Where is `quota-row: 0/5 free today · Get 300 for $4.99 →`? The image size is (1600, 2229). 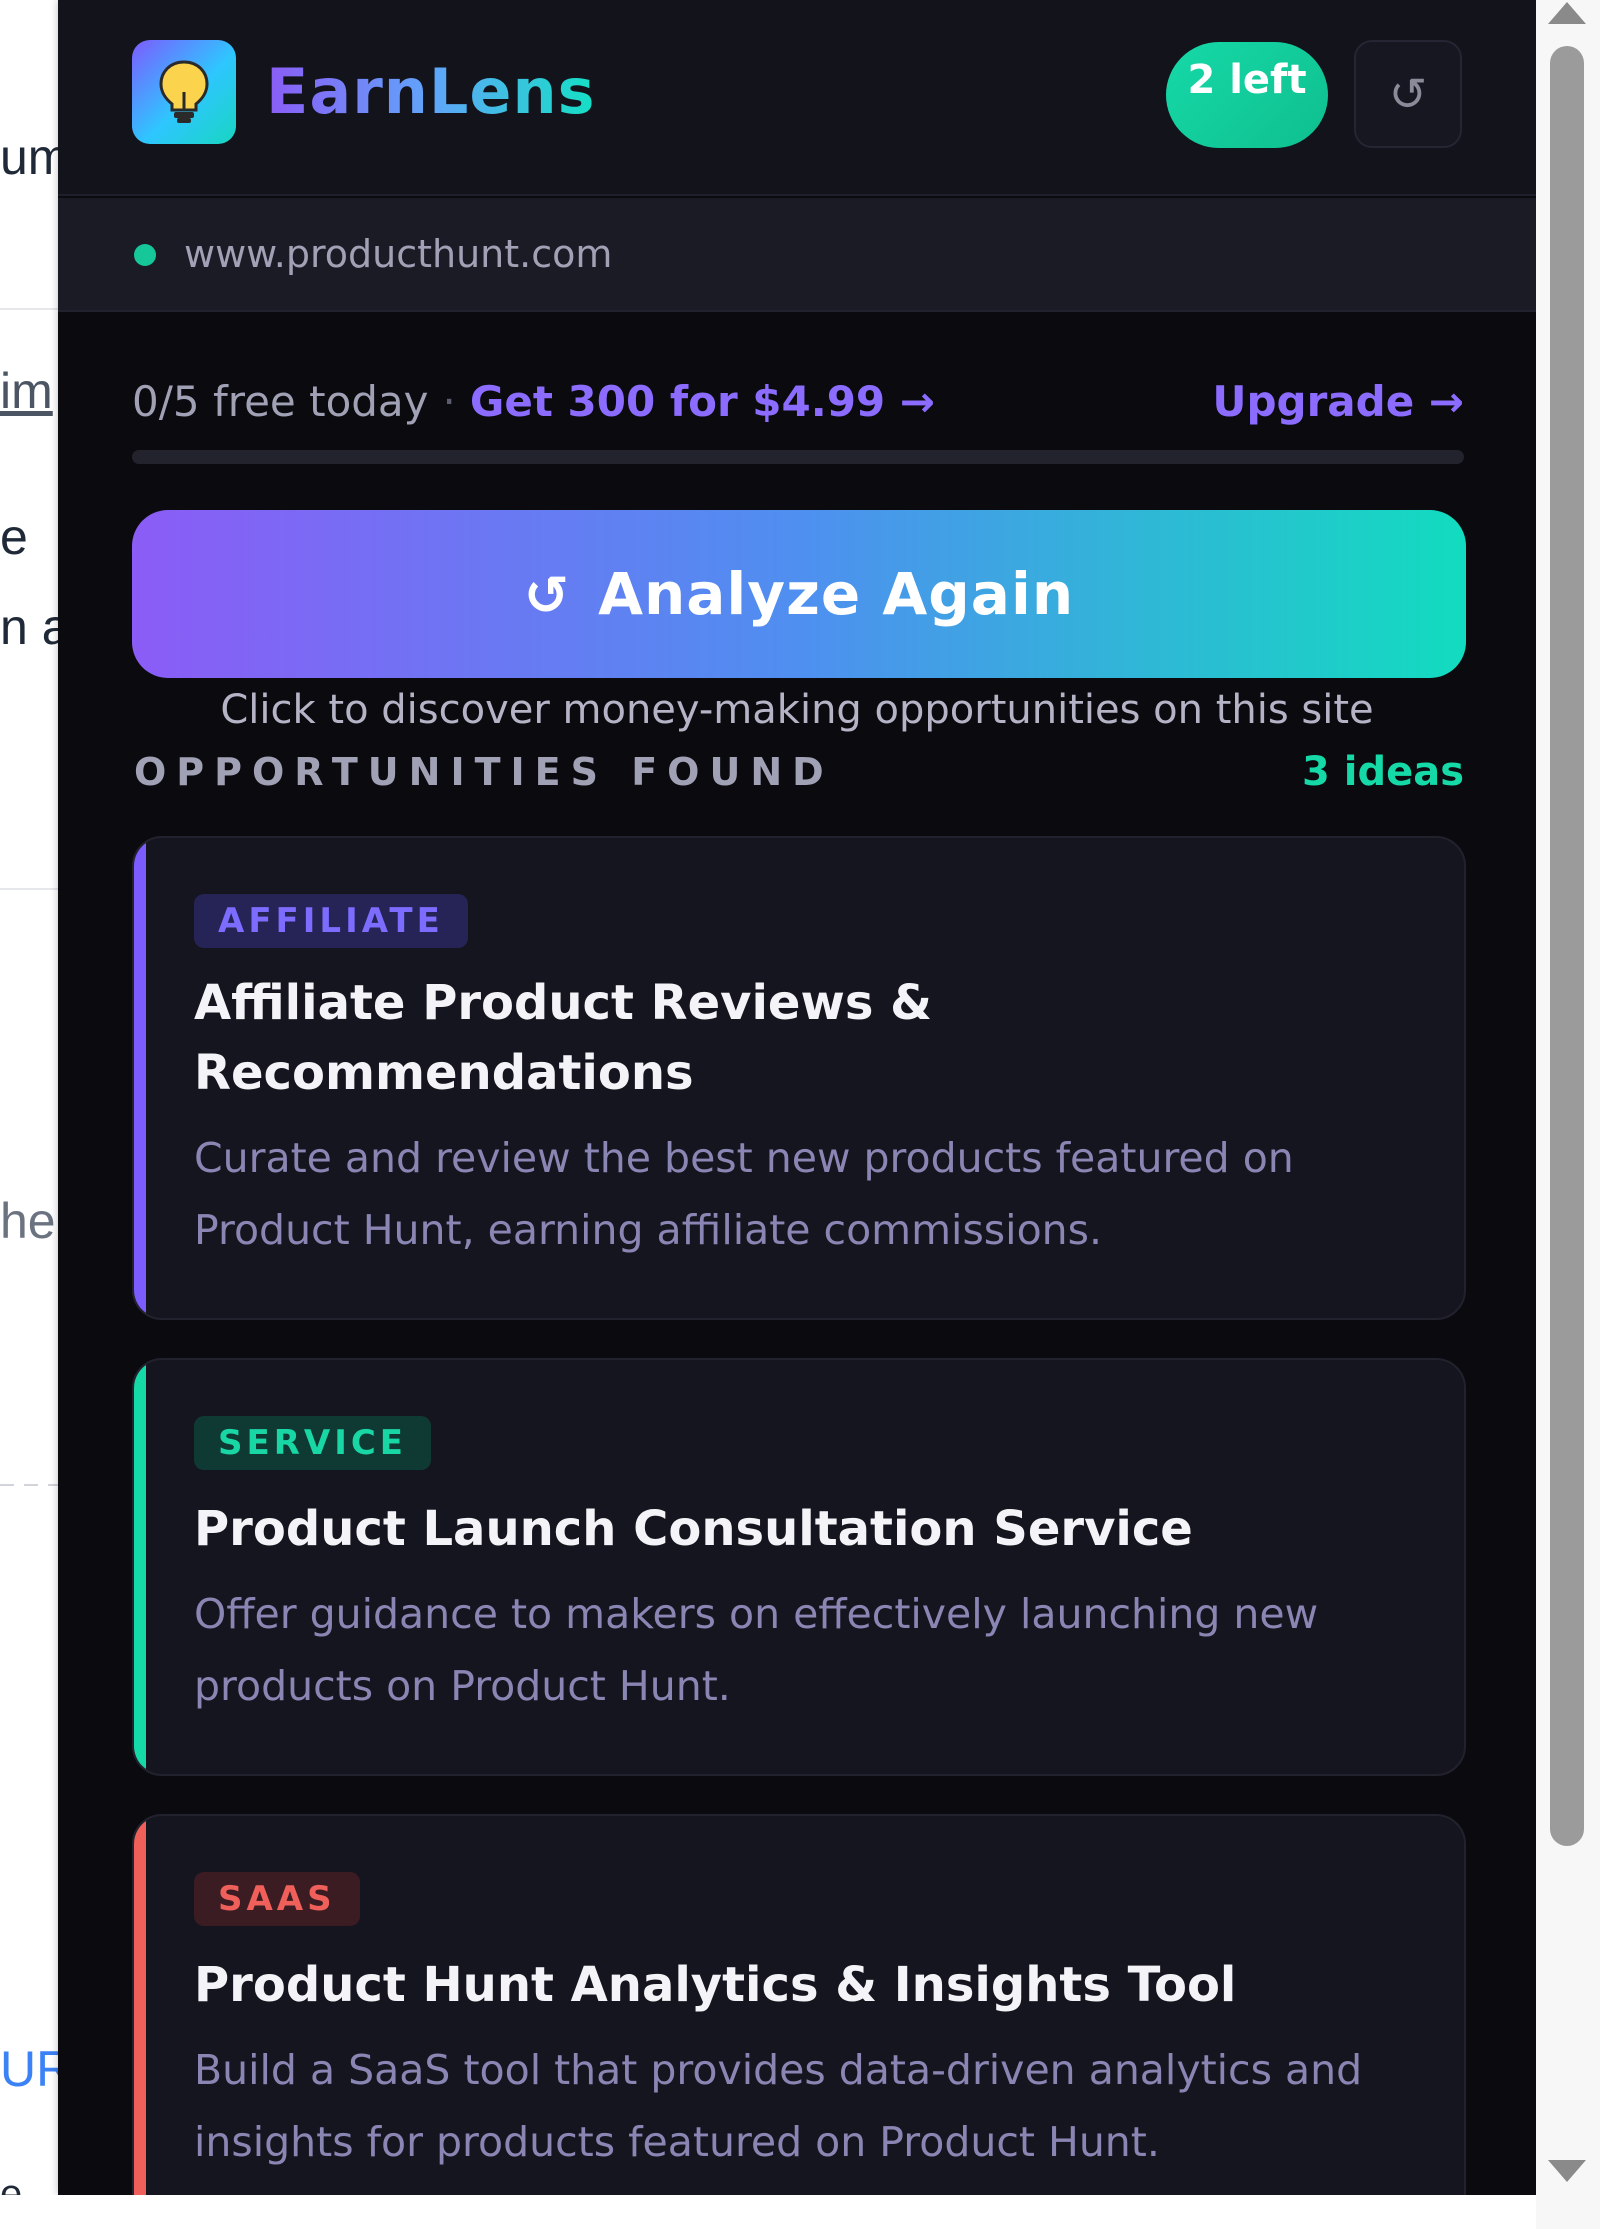
quota-row: 0/5 free today · Get 300 for $4.99 → is located at coordinates (533, 402).